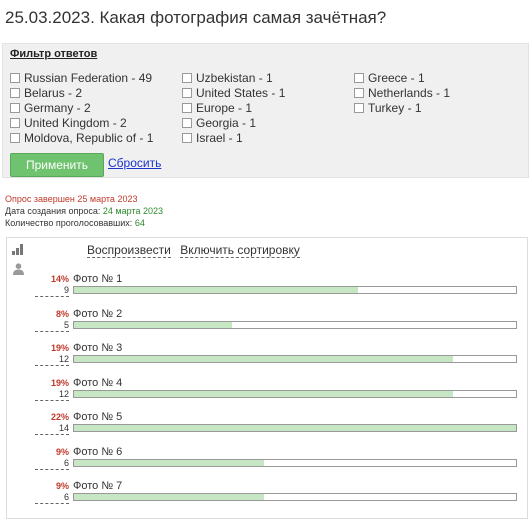 The height and width of the screenshot is (522, 530). Describe the element at coordinates (129, 250) in the screenshot. I see `play-link: Воспроизвести` at that location.